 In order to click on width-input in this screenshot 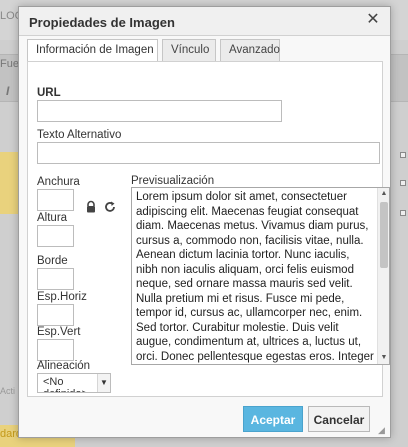, I will do `click(55, 200)`.